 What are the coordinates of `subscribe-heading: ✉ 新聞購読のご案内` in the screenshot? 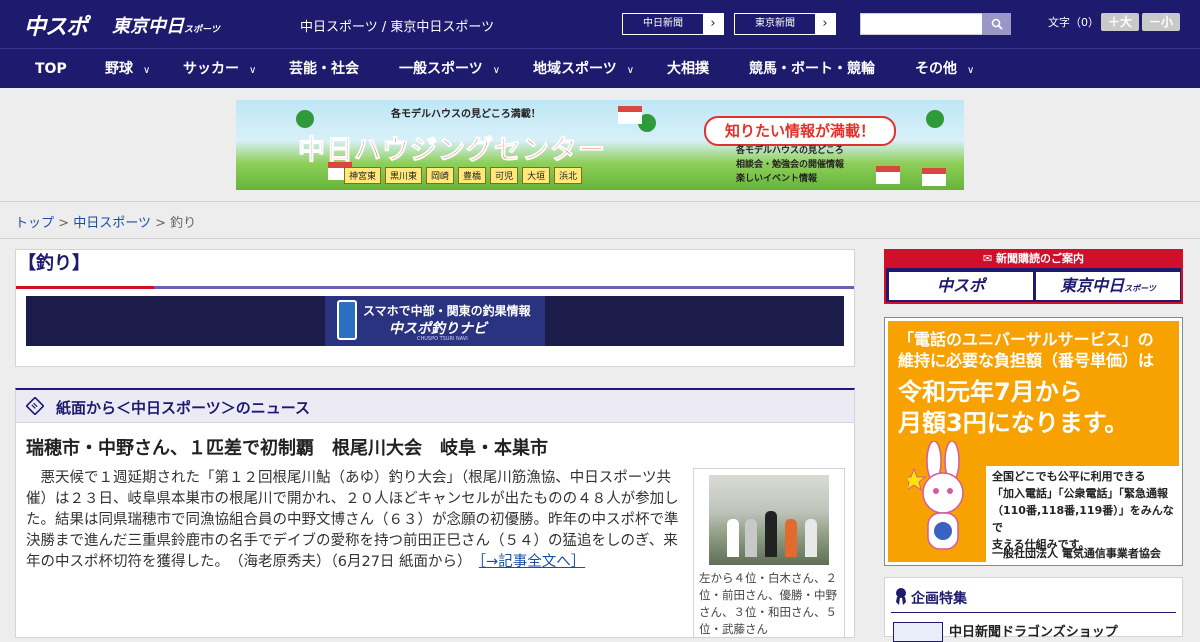 It's located at (1033, 258).